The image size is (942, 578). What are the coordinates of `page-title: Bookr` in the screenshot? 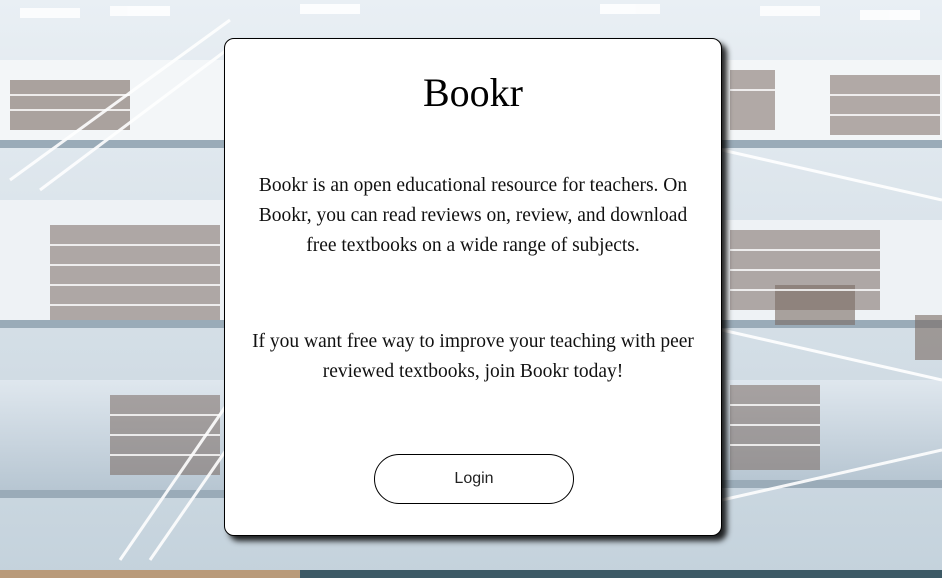 It's located at (473, 92).